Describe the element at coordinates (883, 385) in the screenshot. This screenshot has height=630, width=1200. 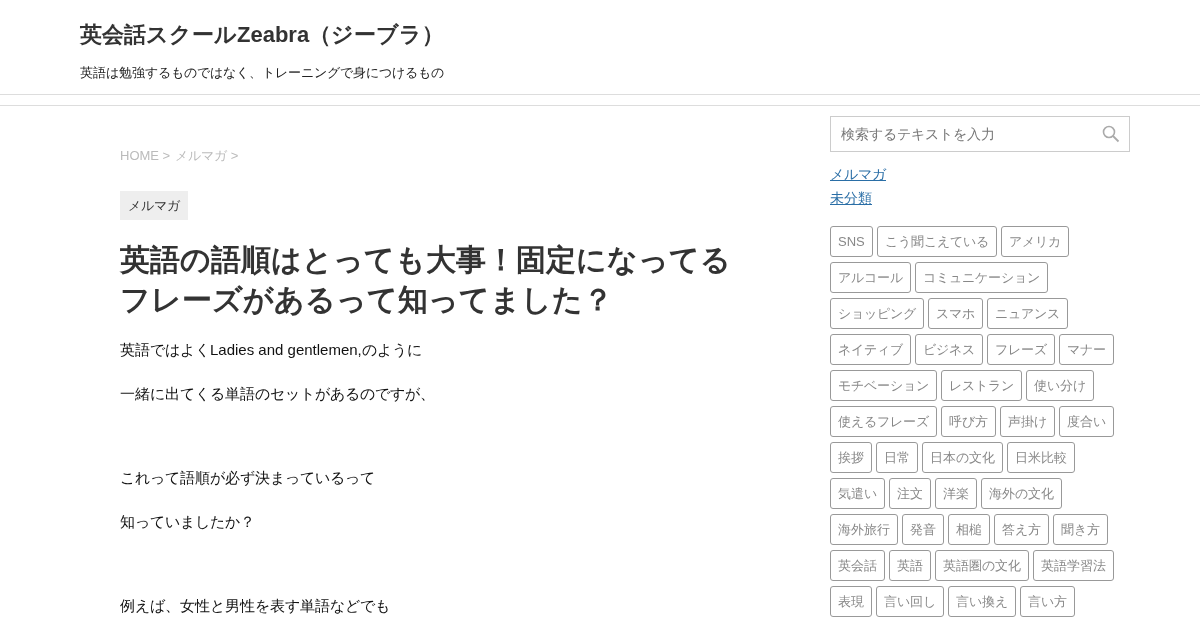
I see `tag-link: モチベーション` at that location.